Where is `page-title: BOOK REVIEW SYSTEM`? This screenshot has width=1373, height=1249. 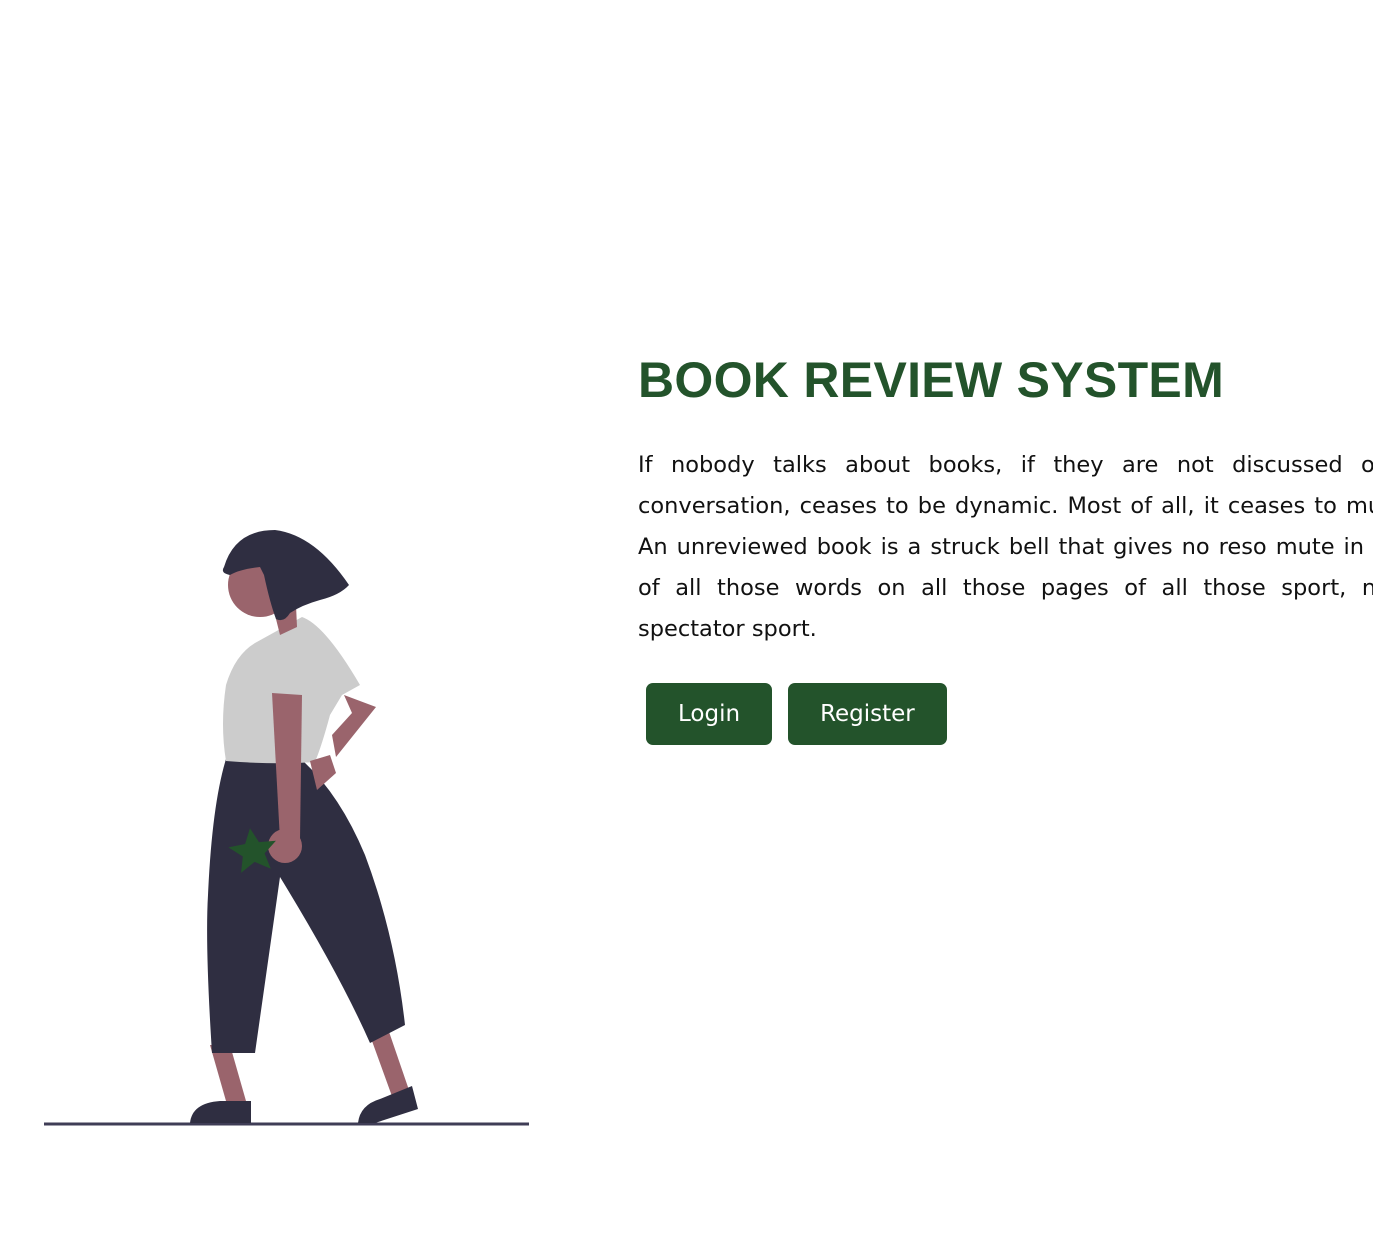
page-title: BOOK REVIEW SYSTEM is located at coordinates (931, 380).